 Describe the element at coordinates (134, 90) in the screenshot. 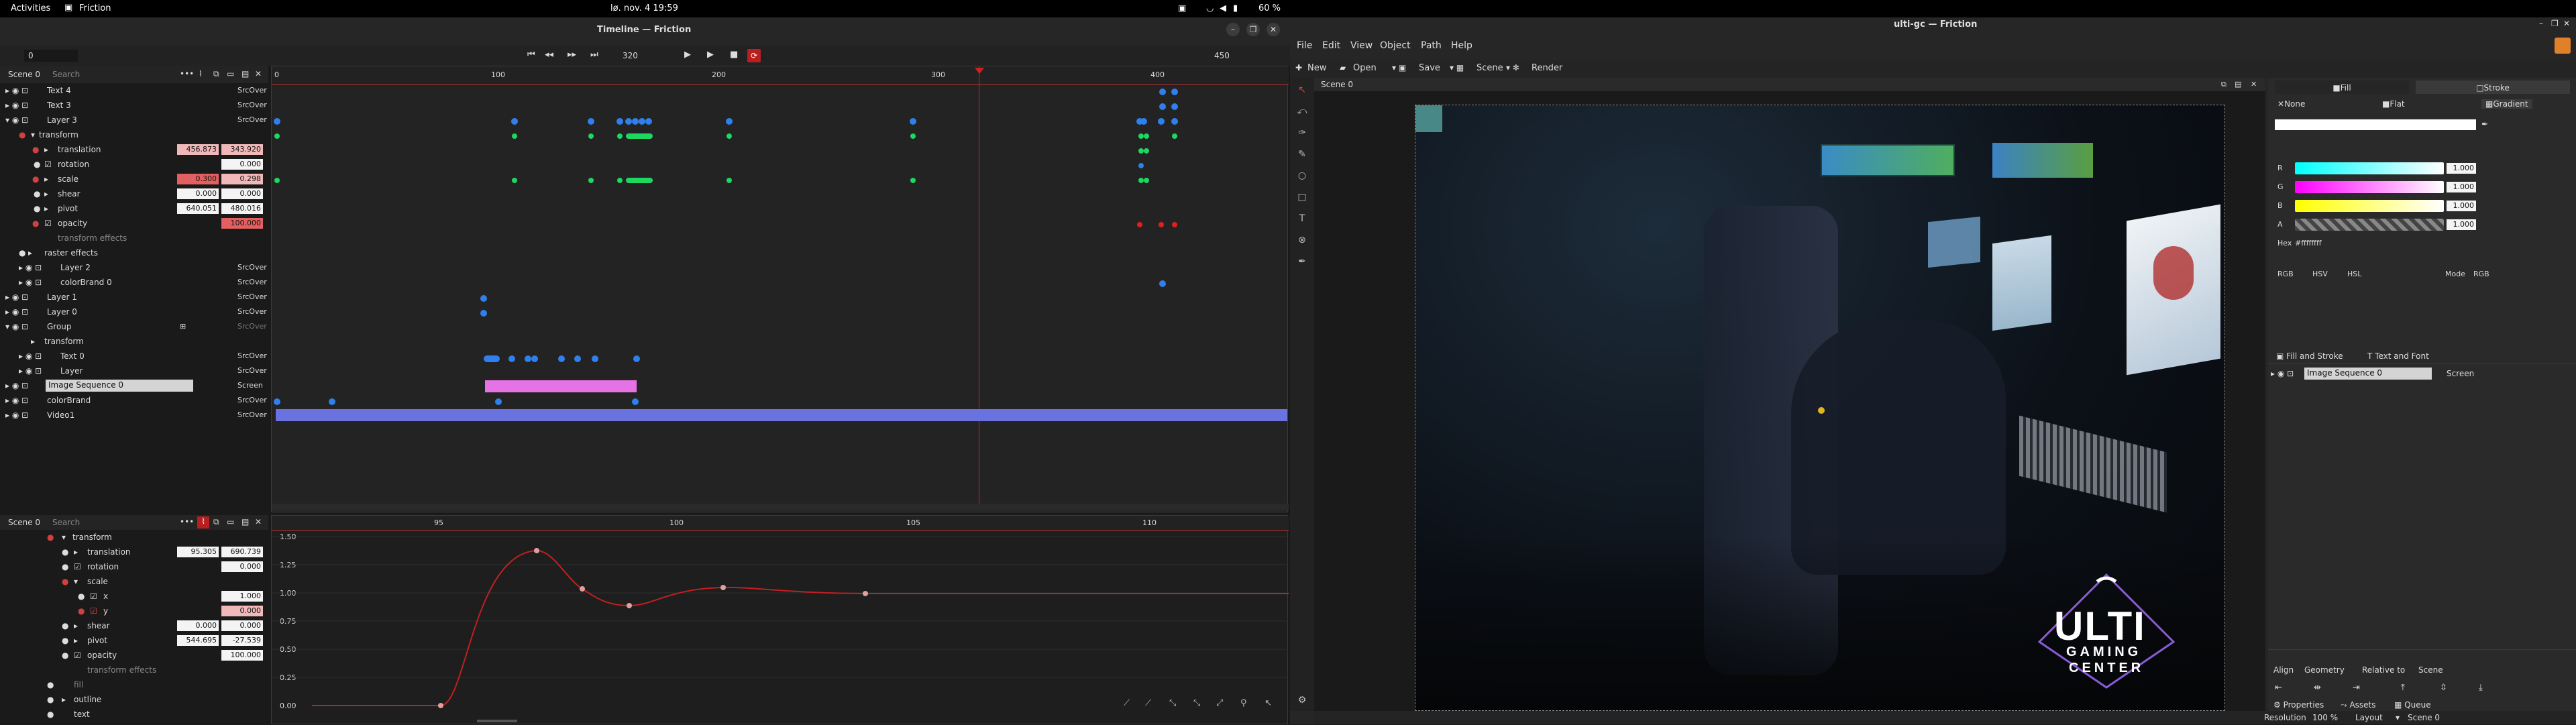

I see `layer-row: ▸ ◉ ⊡ Text 4 SrcOver` at that location.